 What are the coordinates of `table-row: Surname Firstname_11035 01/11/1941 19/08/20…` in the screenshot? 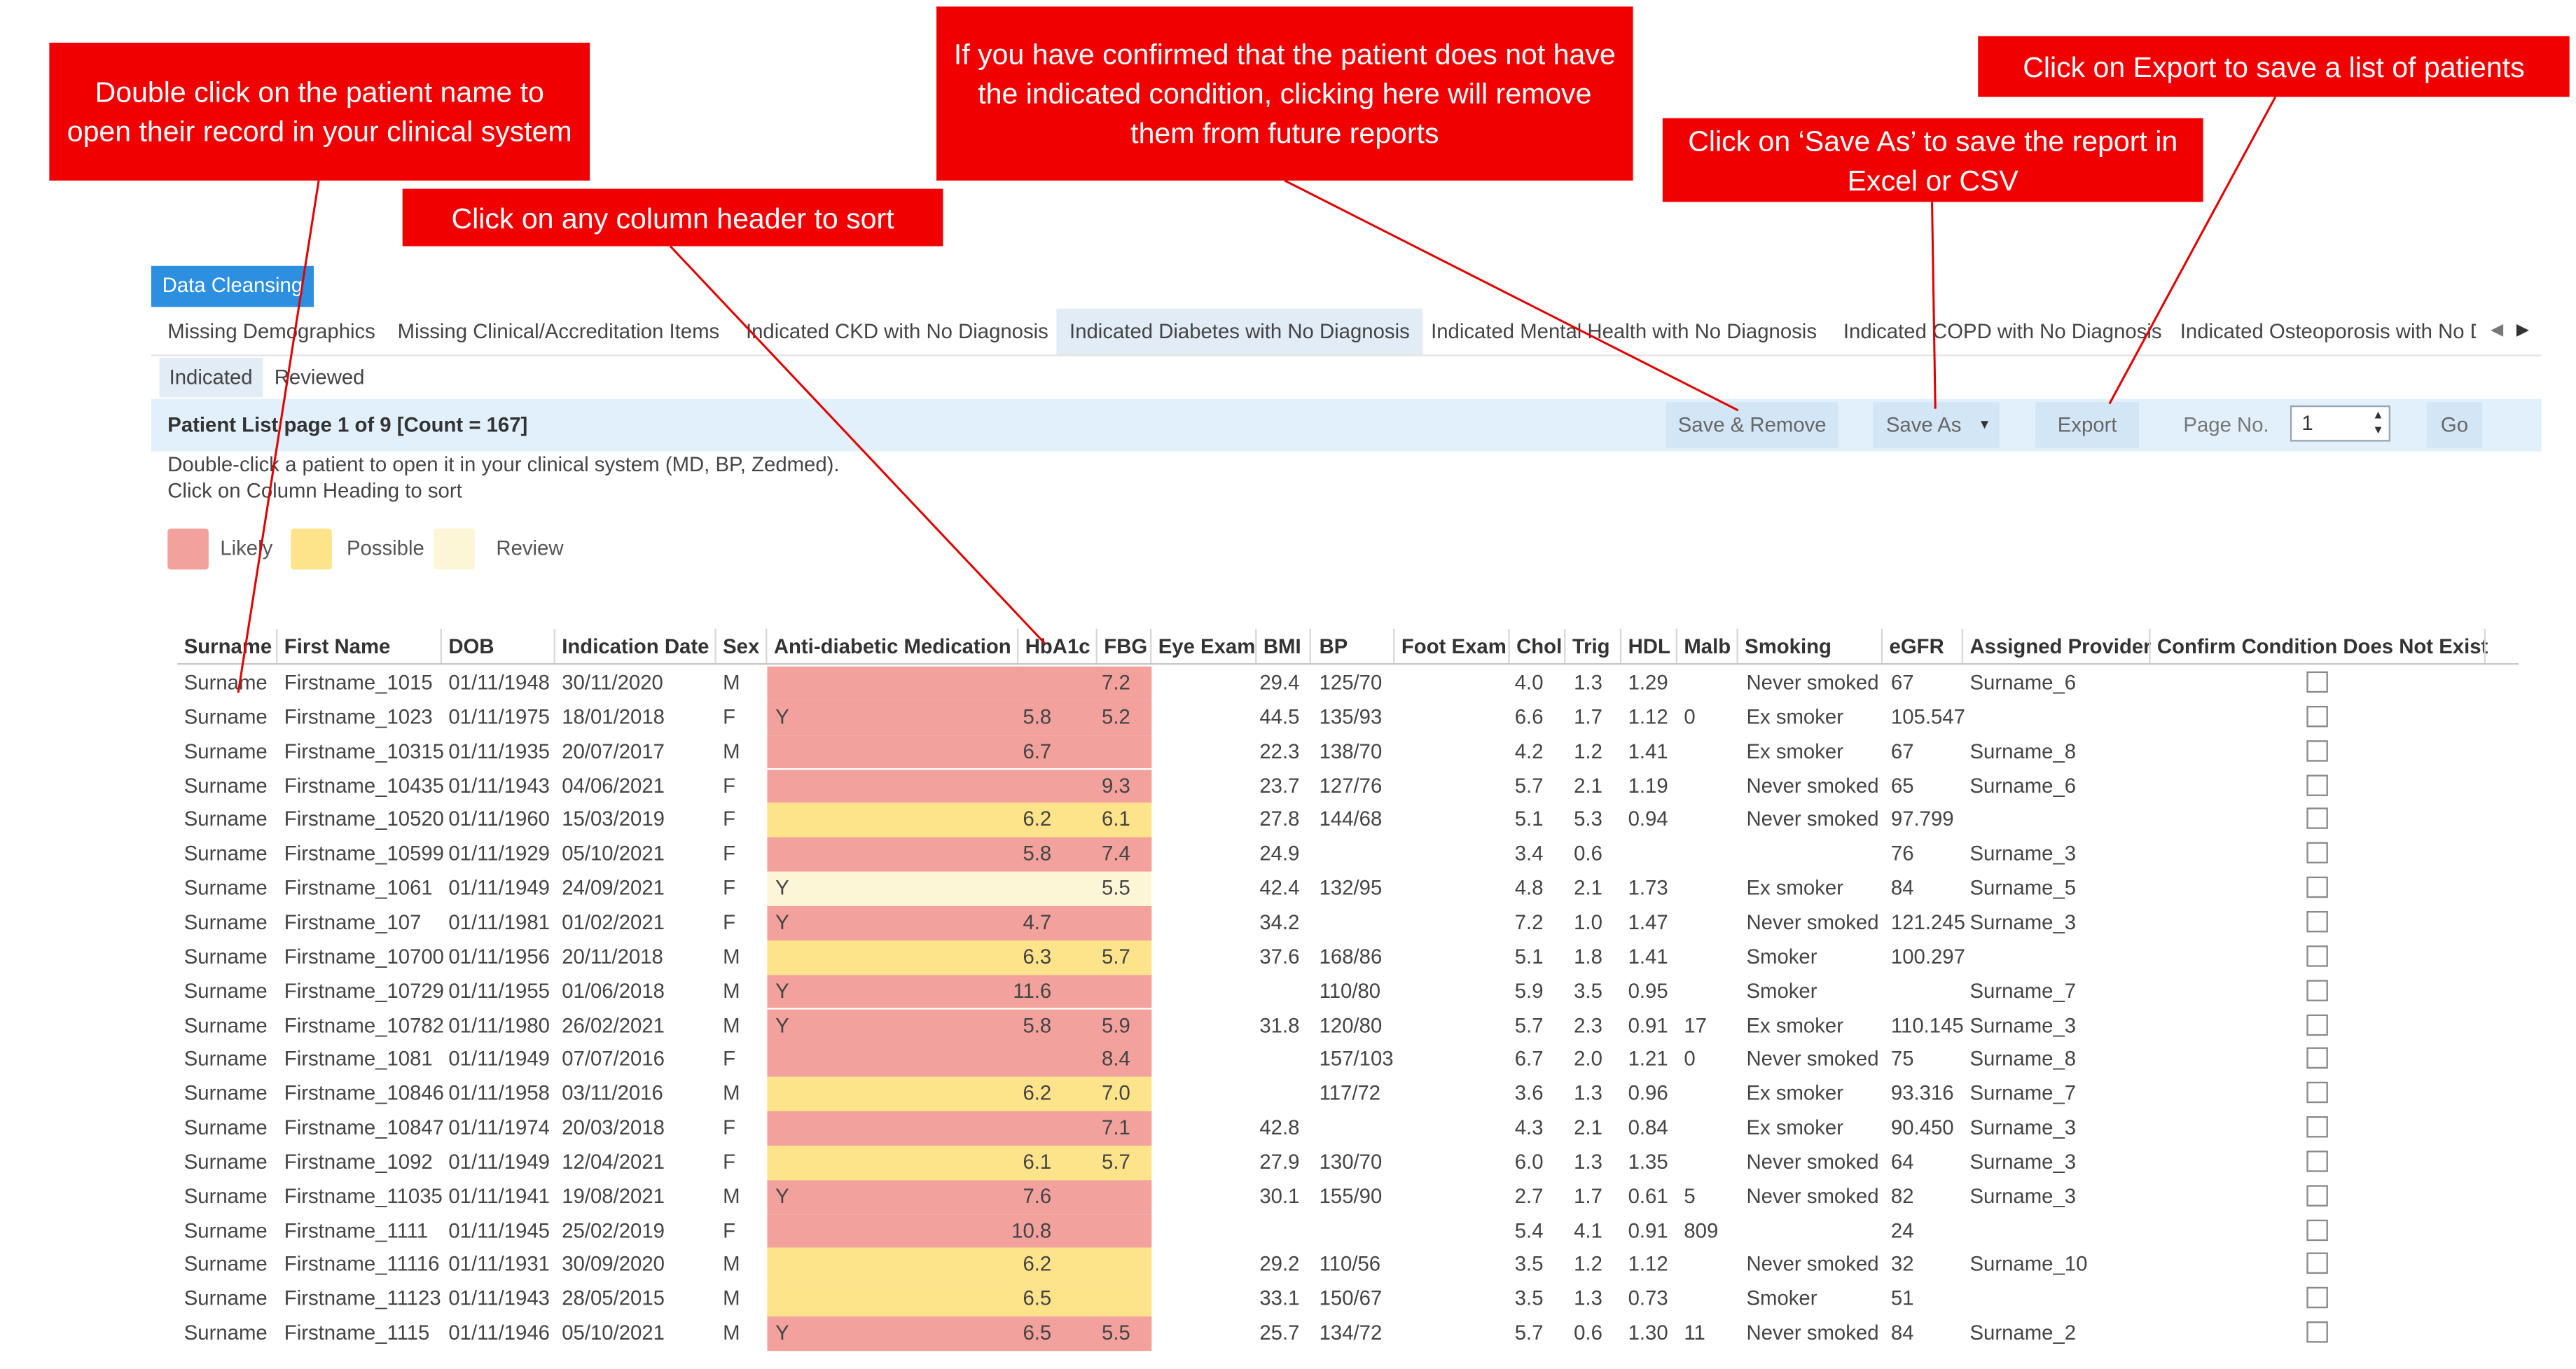 It's located at (1330, 1196).